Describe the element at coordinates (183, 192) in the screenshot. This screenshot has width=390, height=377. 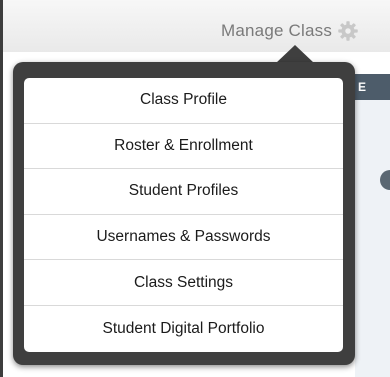
I see `menu-item-student-profiles: Student Profiles` at that location.